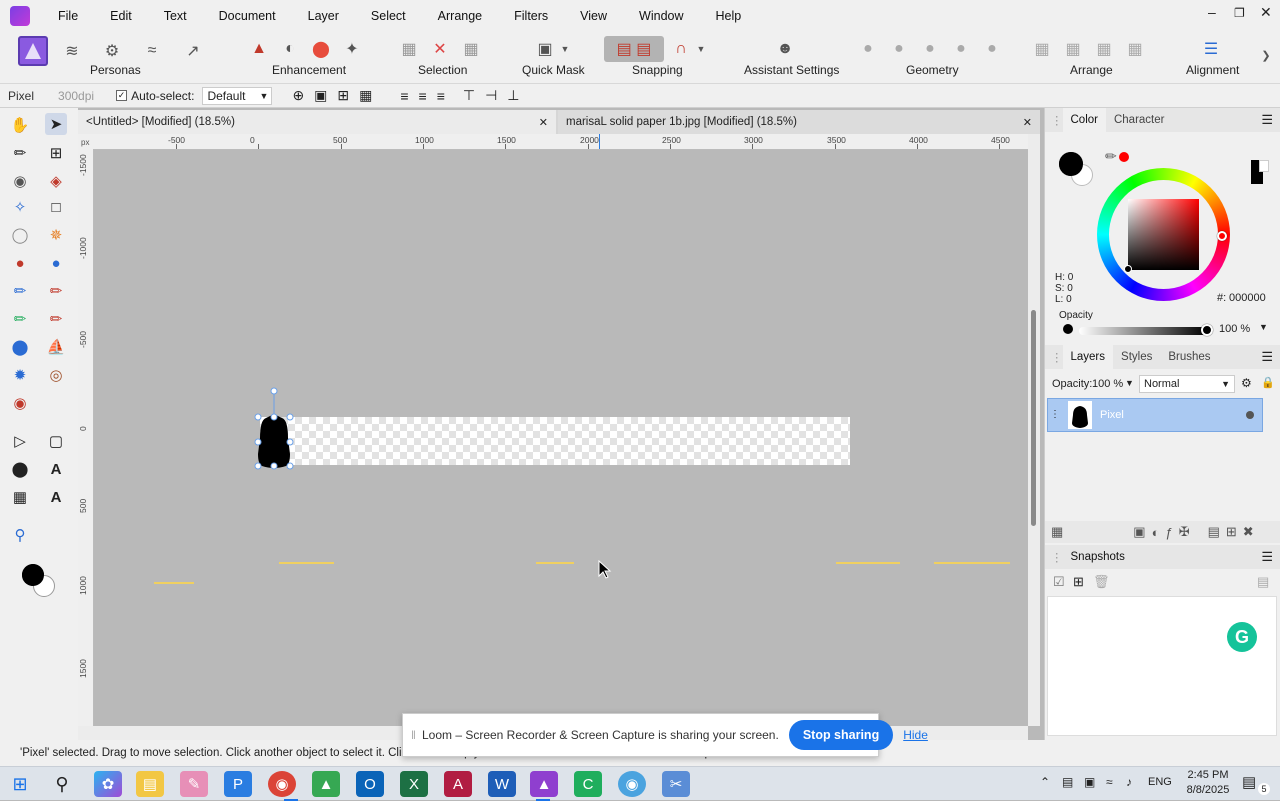  Describe the element at coordinates (388, 16) in the screenshot. I see `menu-select: Select` at that location.